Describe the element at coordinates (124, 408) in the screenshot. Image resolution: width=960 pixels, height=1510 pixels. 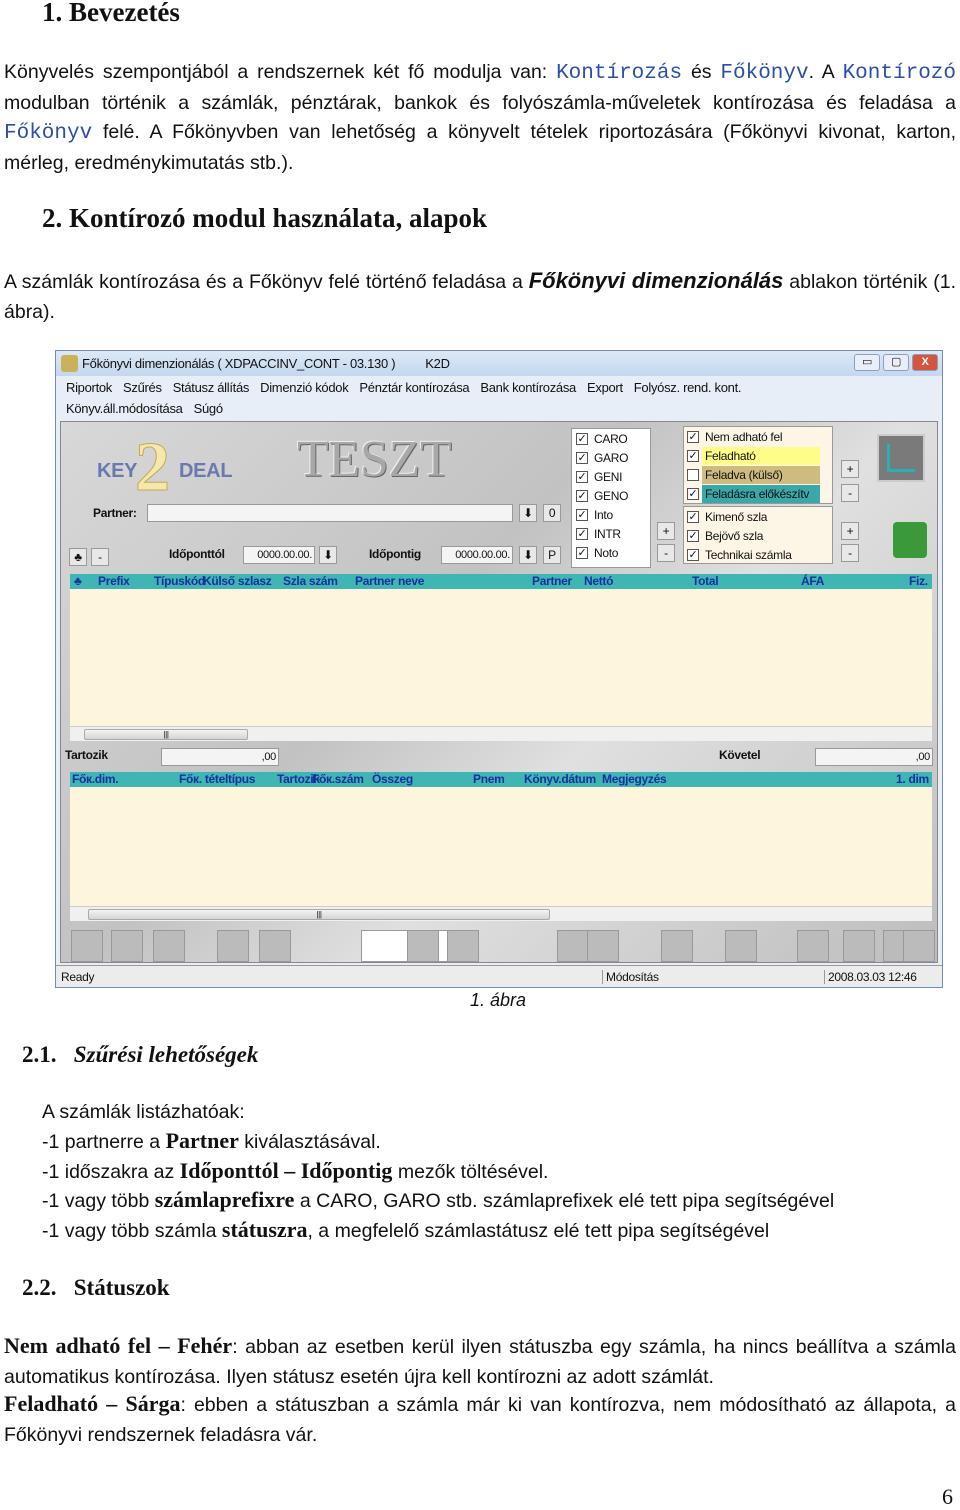
I see `menu-item: Könyv.áll.módosítása` at that location.